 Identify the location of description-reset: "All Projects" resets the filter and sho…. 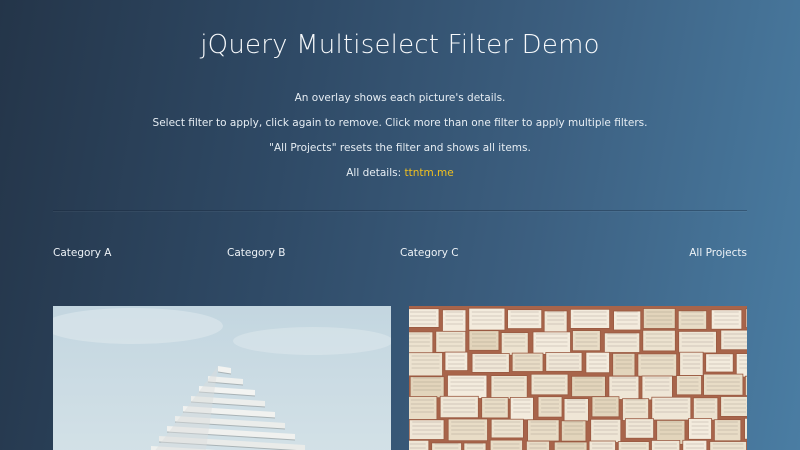
(400, 148).